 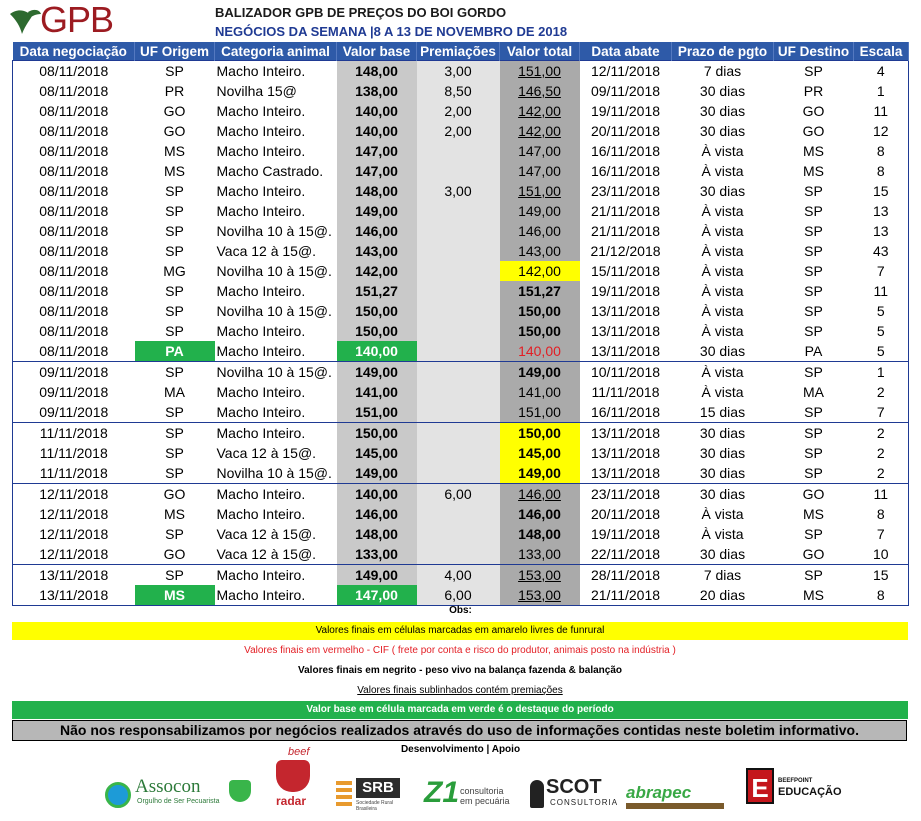 What do you see at coordinates (174, 271) in the screenshot?
I see `cell-uf-origem: MG` at bounding box center [174, 271].